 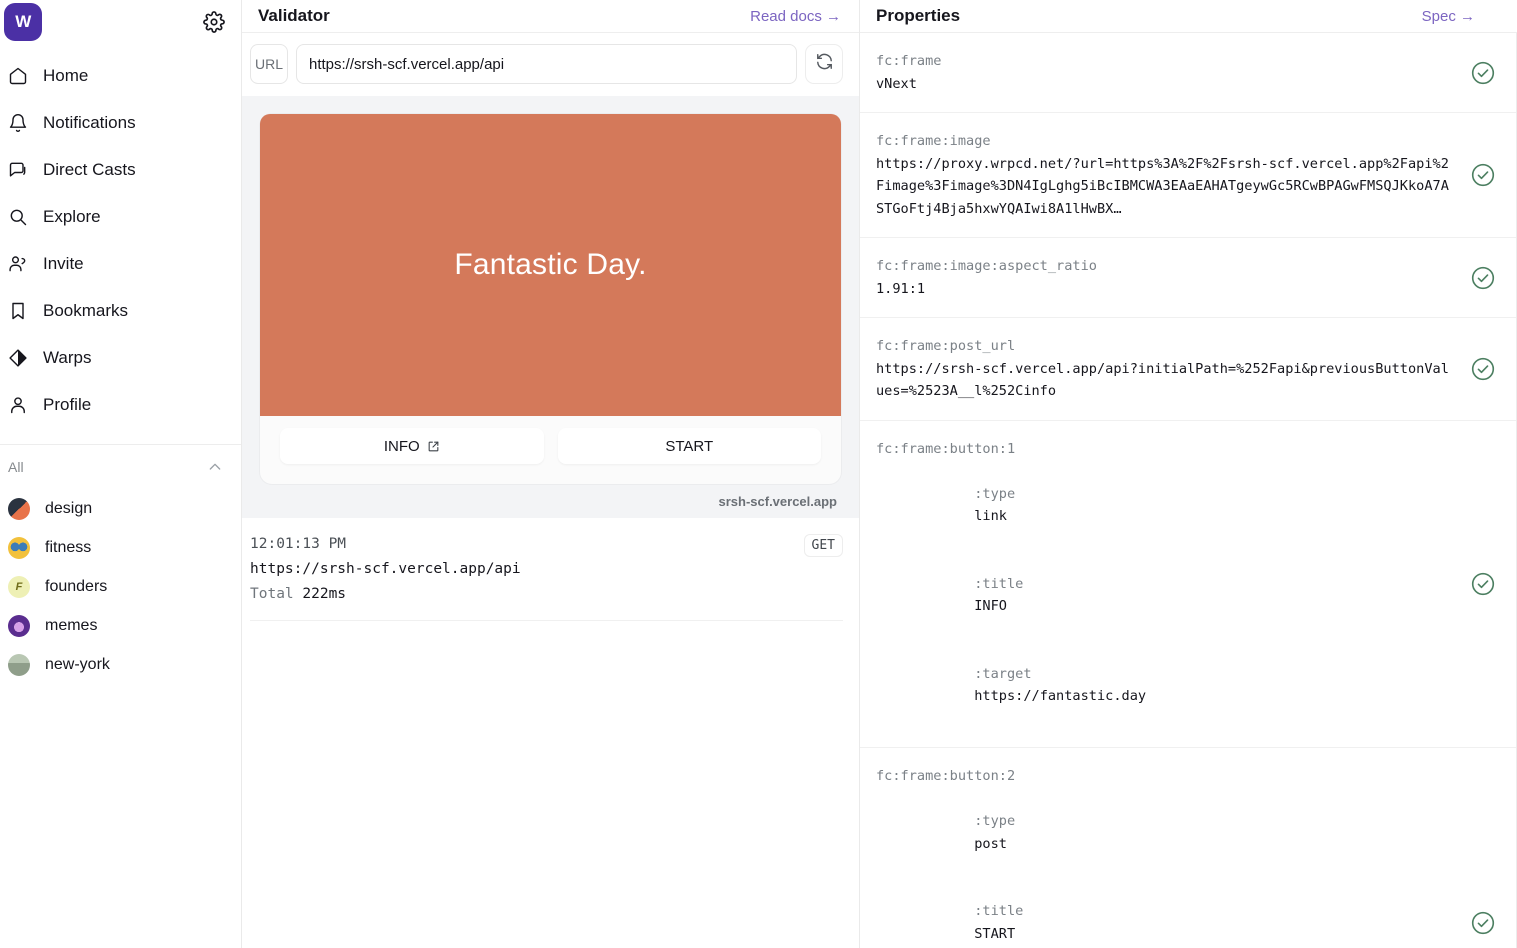 What do you see at coordinates (823, 545) in the screenshot?
I see `request-method-badge: GET` at bounding box center [823, 545].